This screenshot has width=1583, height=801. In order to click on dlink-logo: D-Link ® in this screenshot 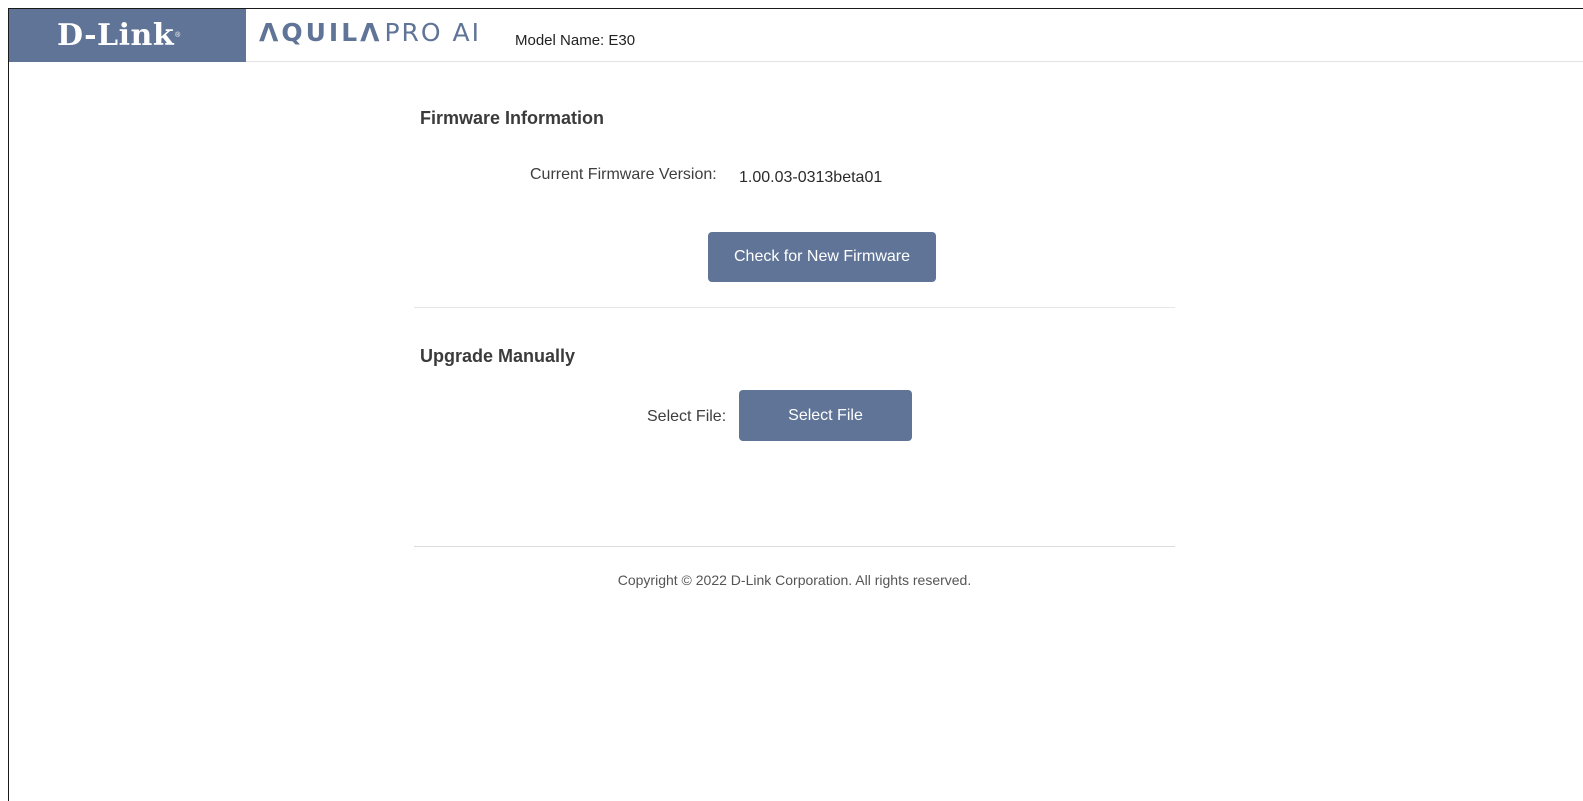, I will do `click(127, 35)`.